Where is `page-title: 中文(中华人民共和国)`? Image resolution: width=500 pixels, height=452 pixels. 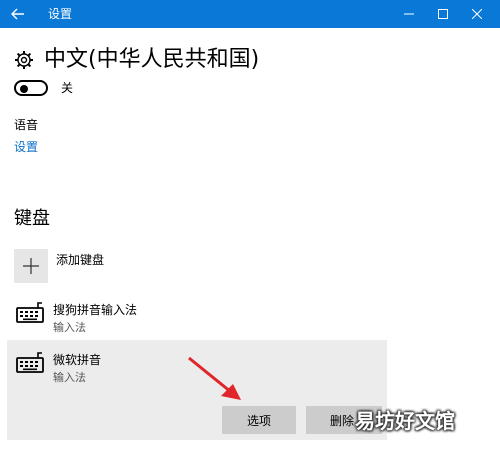 page-title: 中文(中华人民共和国) is located at coordinates (152, 59).